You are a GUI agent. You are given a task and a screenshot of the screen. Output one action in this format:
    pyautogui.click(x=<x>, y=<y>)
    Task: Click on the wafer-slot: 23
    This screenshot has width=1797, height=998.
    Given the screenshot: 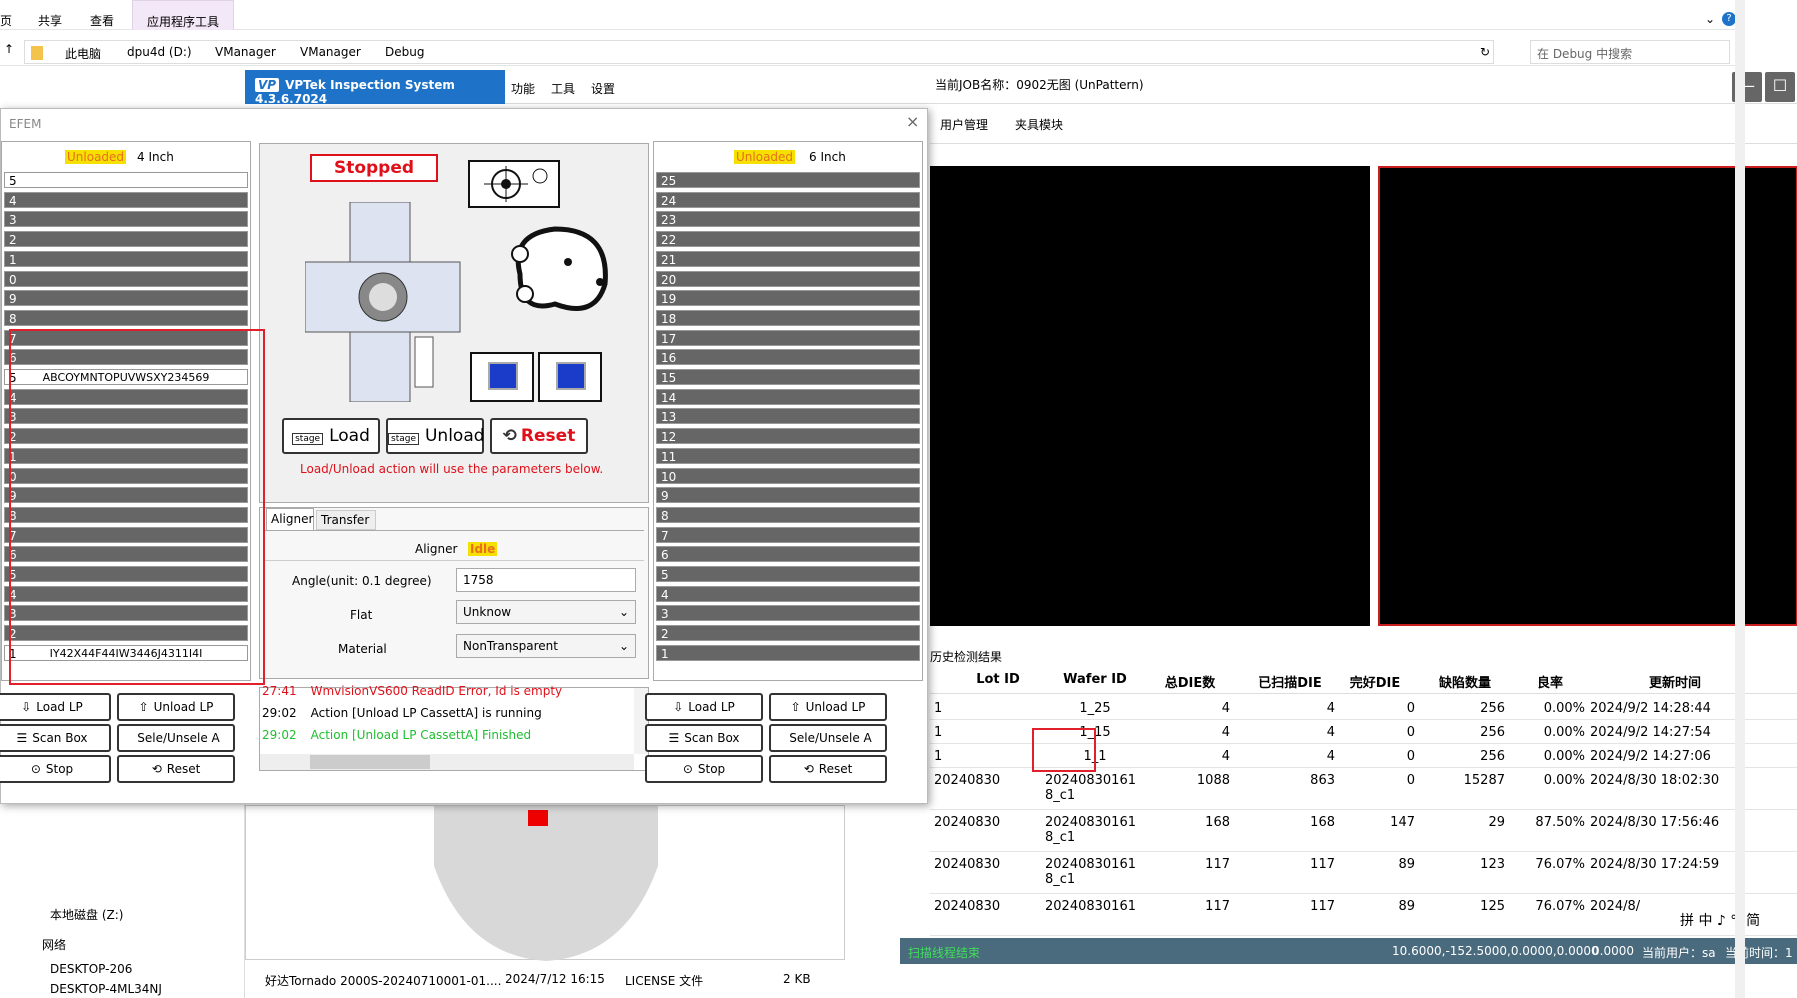 What is the action you would take?
    pyautogui.click(x=788, y=219)
    